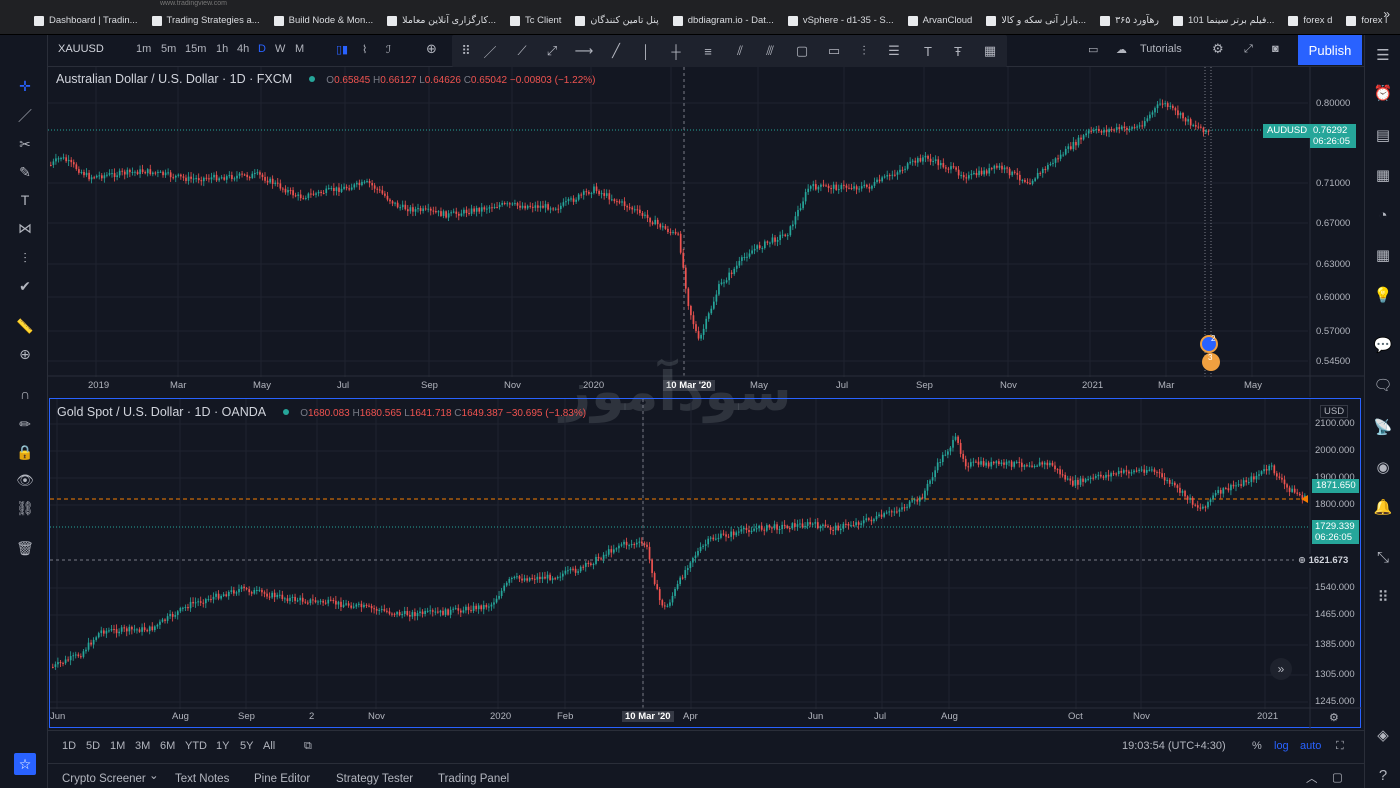 The height and width of the screenshot is (788, 1400). What do you see at coordinates (1161, 49) in the screenshot?
I see `tutorials-link: Tutorials` at bounding box center [1161, 49].